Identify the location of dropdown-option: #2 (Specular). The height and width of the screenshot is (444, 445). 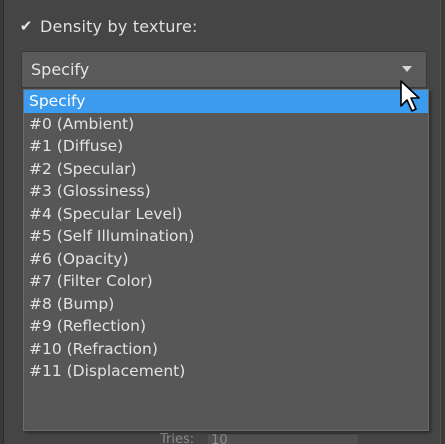
(226, 169).